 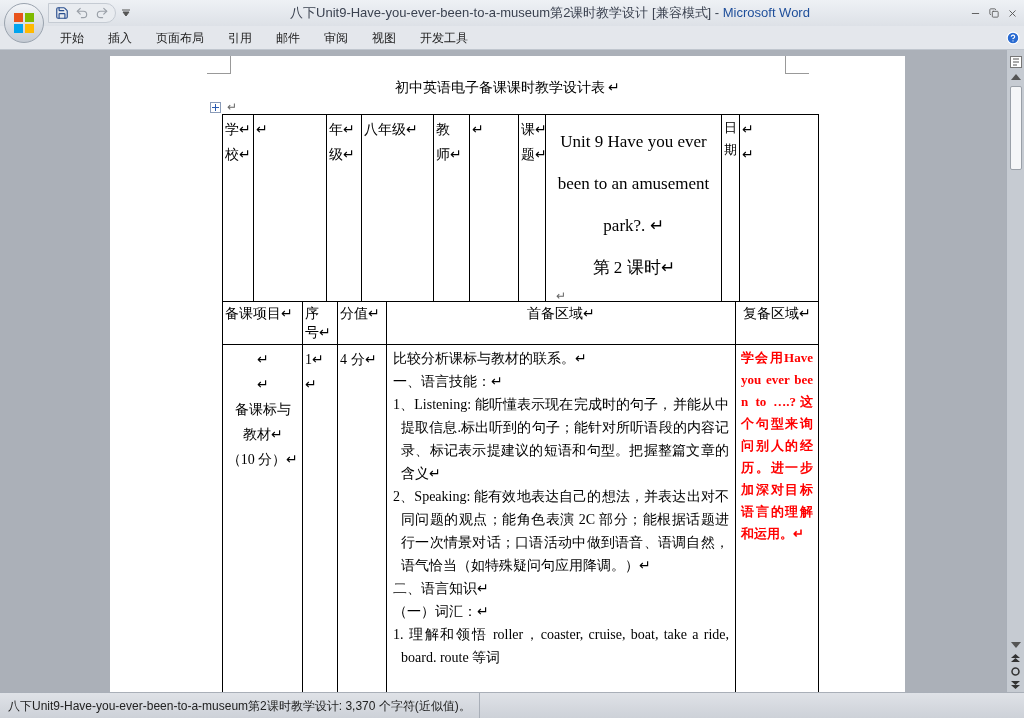 I want to click on ribbon-tab: 开发工具, so click(x=444, y=37).